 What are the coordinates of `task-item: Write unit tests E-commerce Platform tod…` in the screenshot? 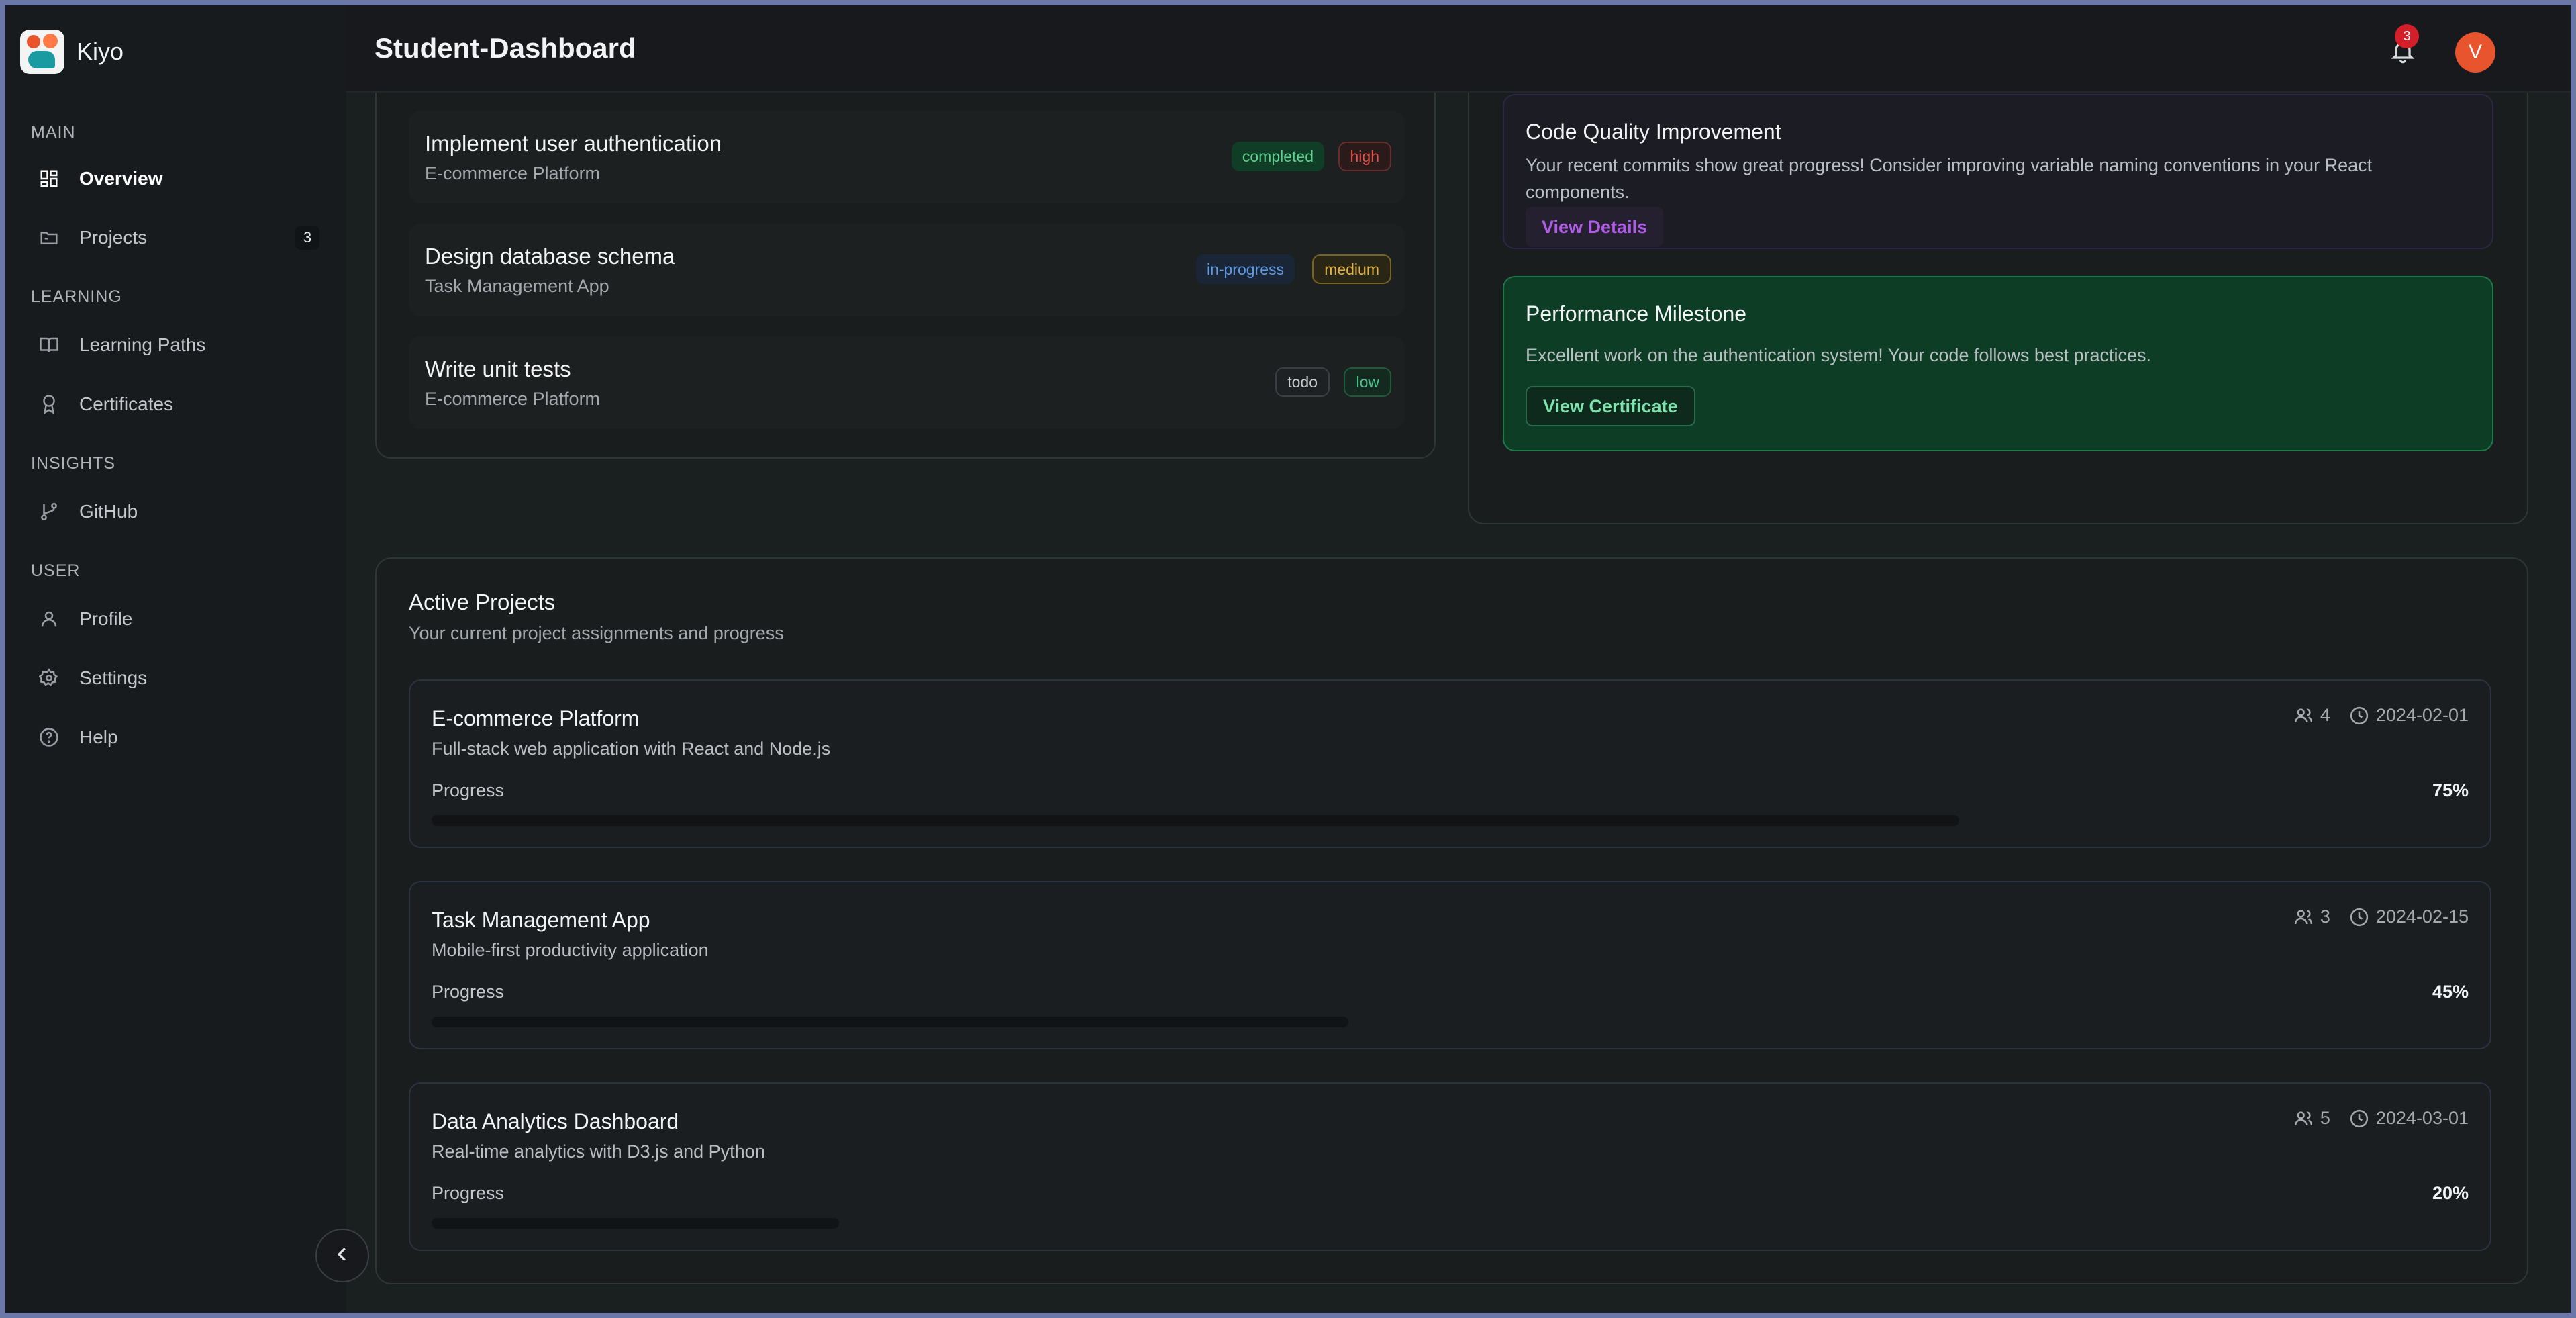 It's located at (907, 382).